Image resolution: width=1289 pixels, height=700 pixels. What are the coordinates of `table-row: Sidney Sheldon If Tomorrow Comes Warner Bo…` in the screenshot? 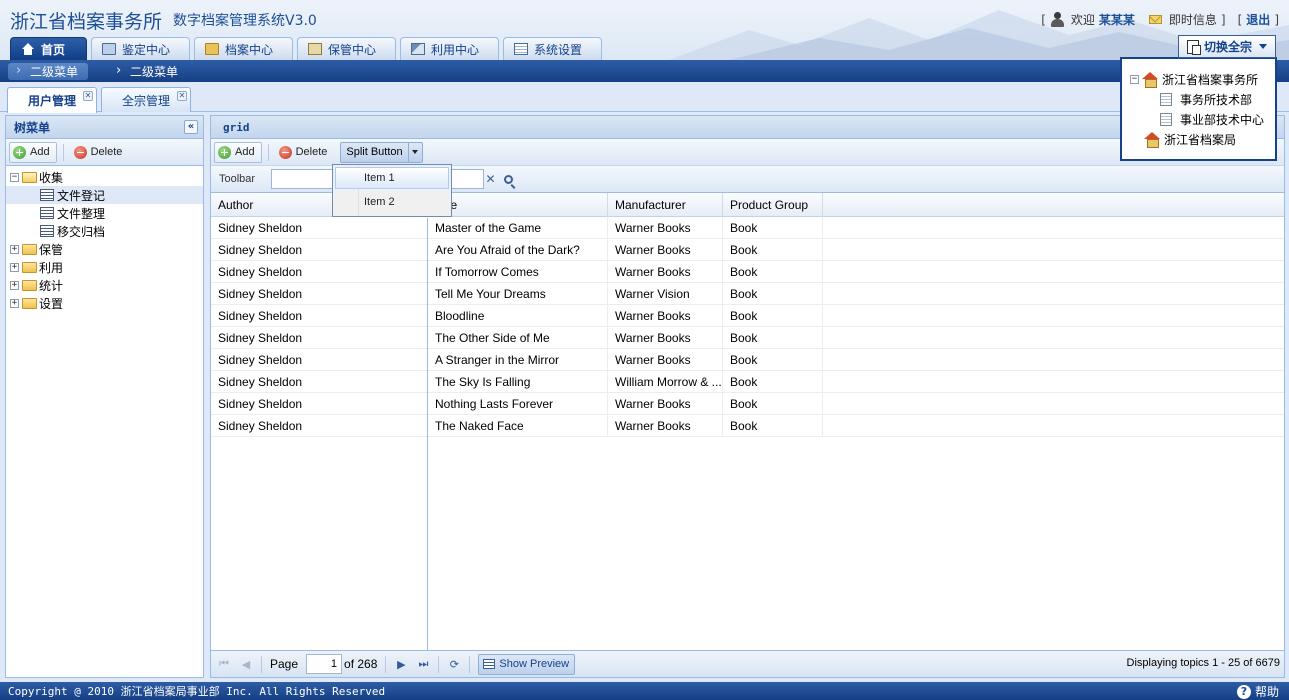 It's located at (747, 272).